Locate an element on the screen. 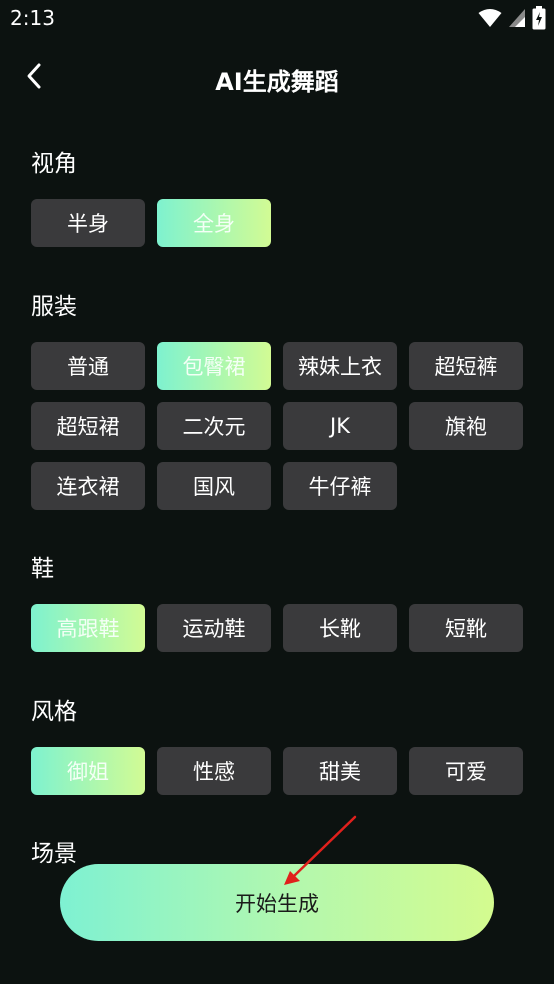 This screenshot has height=984, width=554. option-style-cute: 可爱 is located at coordinates (466, 771).